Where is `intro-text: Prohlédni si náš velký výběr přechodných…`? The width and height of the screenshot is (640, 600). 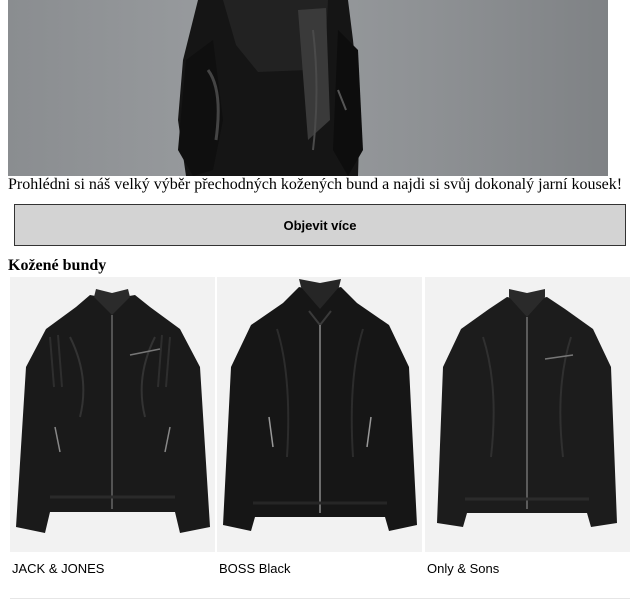 intro-text: Prohlédni si náš velký výběr přechodných… is located at coordinates (315, 184).